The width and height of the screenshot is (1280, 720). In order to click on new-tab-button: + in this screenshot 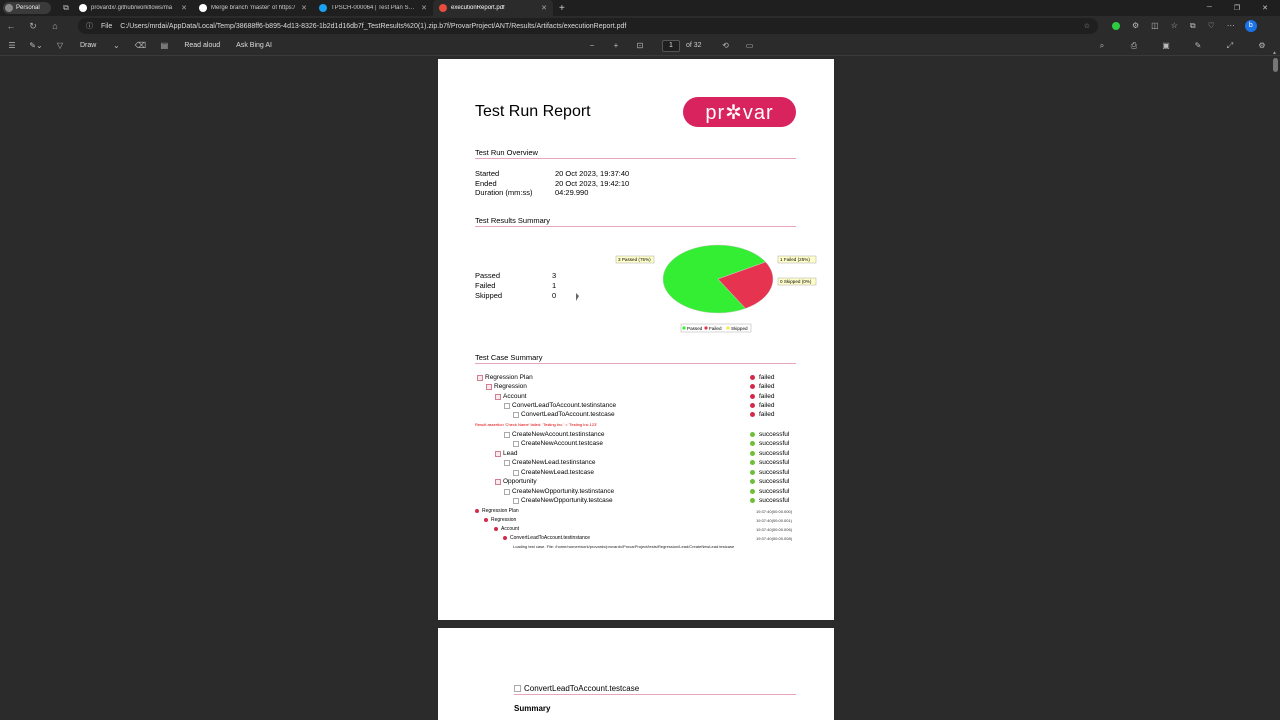, I will do `click(562, 8)`.